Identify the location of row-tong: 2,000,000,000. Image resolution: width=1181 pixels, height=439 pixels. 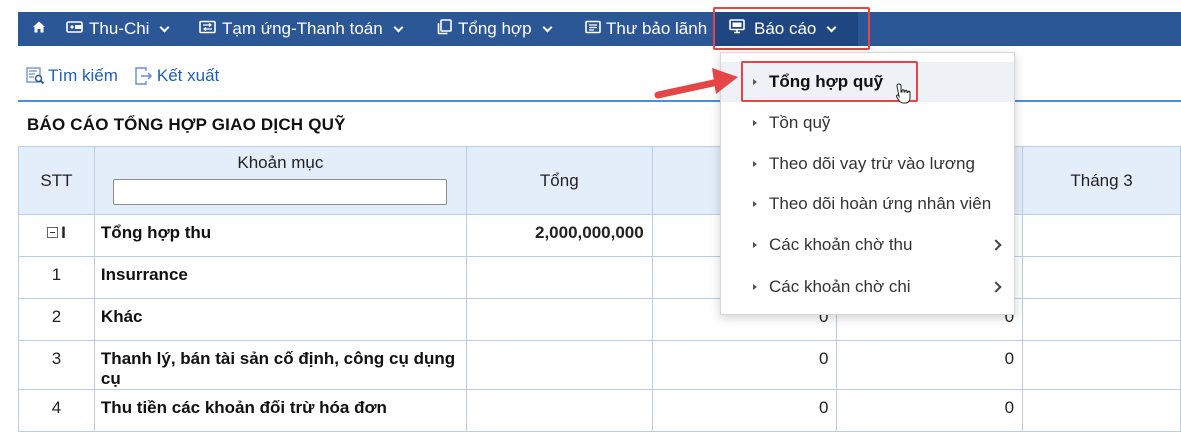
(559, 235).